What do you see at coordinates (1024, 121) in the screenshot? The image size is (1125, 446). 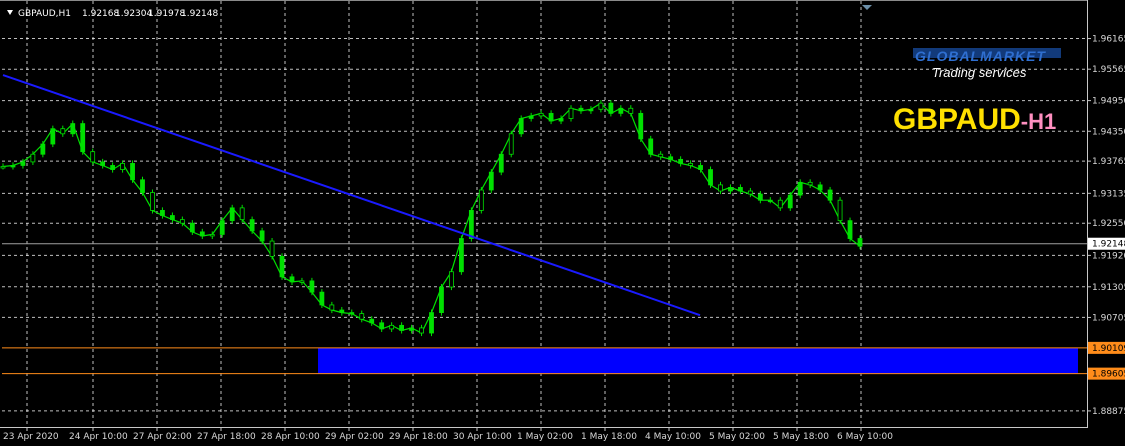 I see `symbol-watermark-dash: -` at bounding box center [1024, 121].